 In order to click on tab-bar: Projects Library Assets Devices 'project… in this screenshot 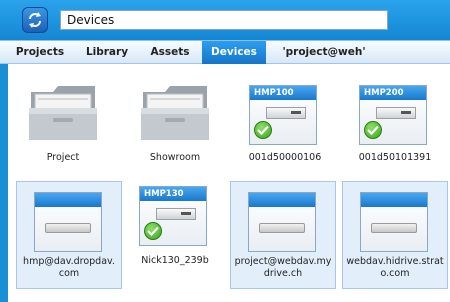, I will do `click(225, 52)`.